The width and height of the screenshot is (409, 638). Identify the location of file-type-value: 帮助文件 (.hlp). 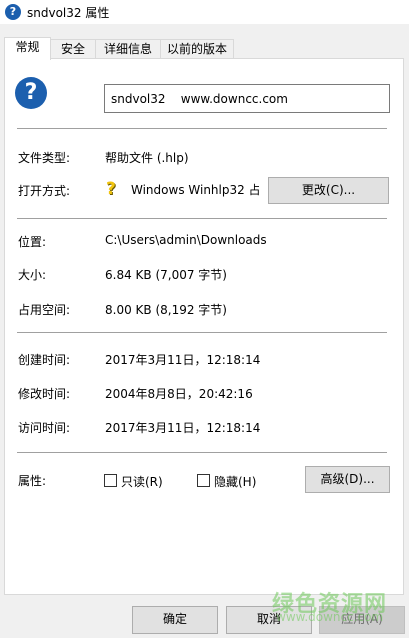
(147, 158).